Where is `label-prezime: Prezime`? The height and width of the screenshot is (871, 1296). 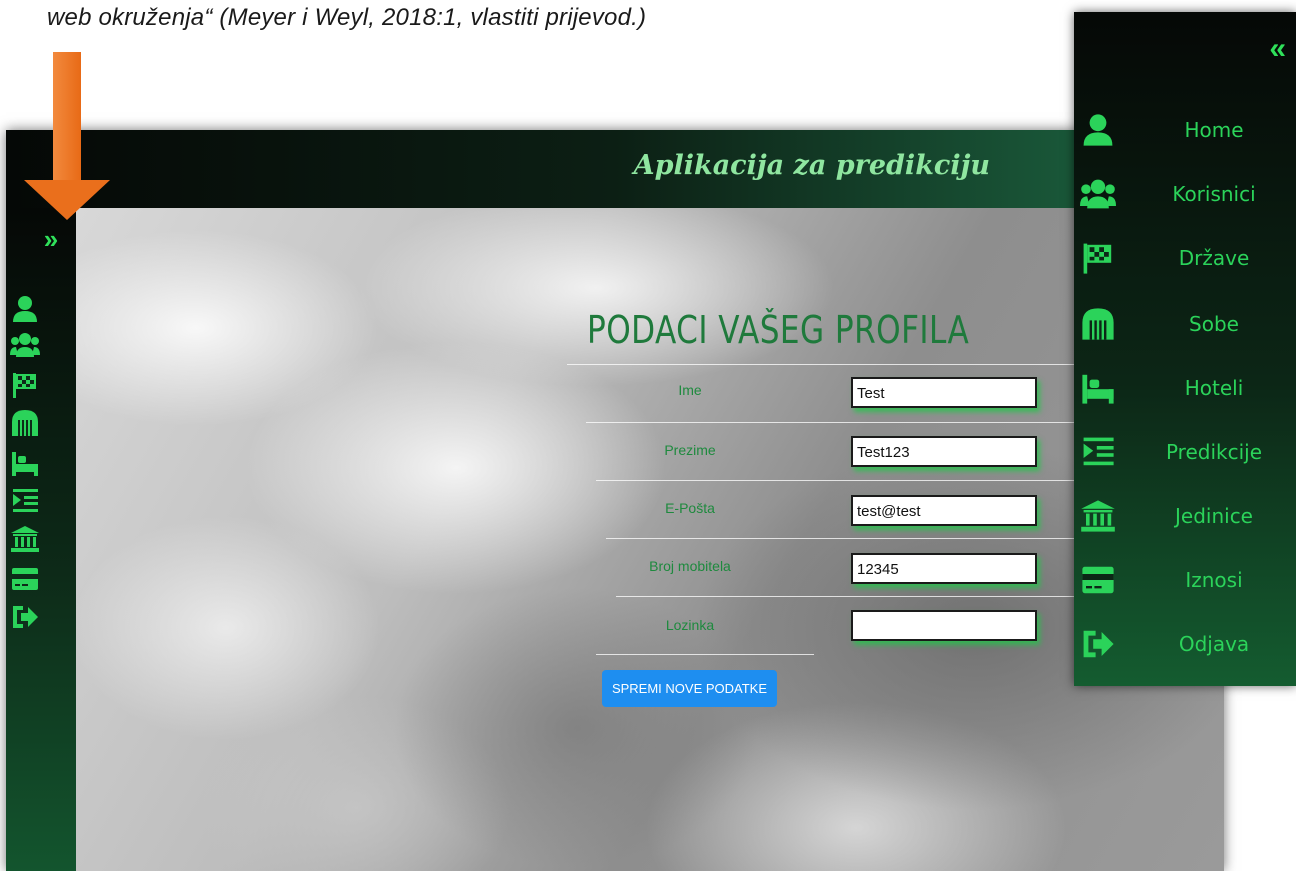 label-prezime: Prezime is located at coordinates (690, 450).